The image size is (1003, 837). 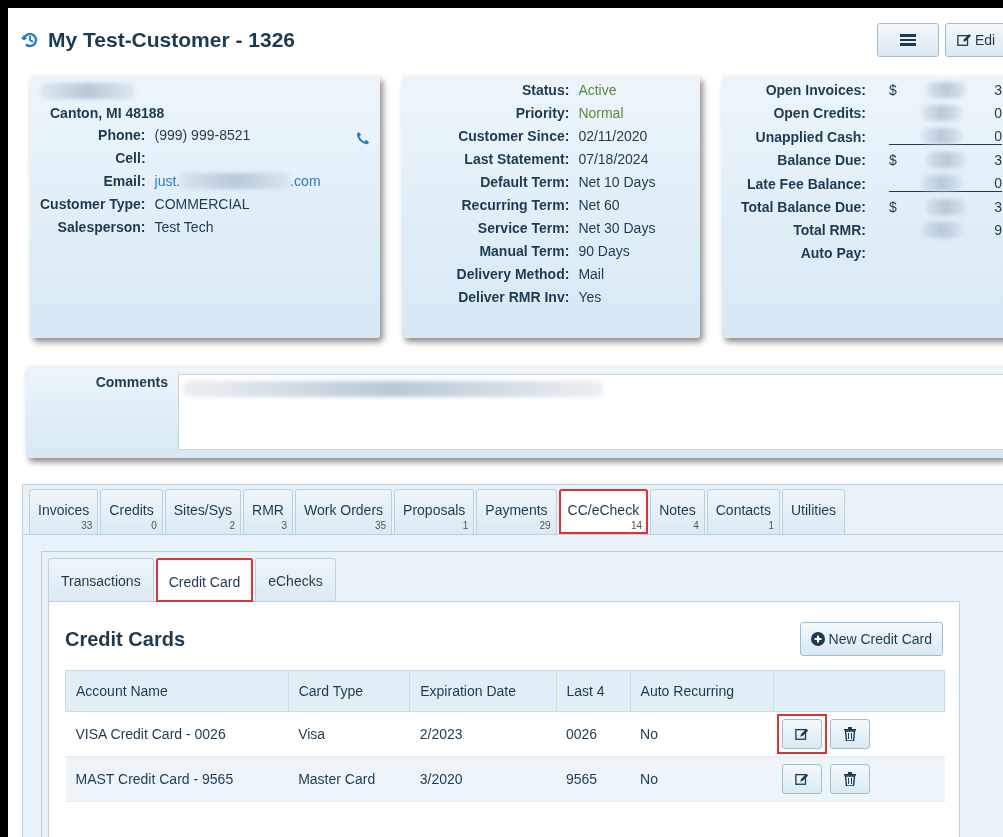 What do you see at coordinates (677, 511) in the screenshot?
I see `tab: Notes 4` at bounding box center [677, 511].